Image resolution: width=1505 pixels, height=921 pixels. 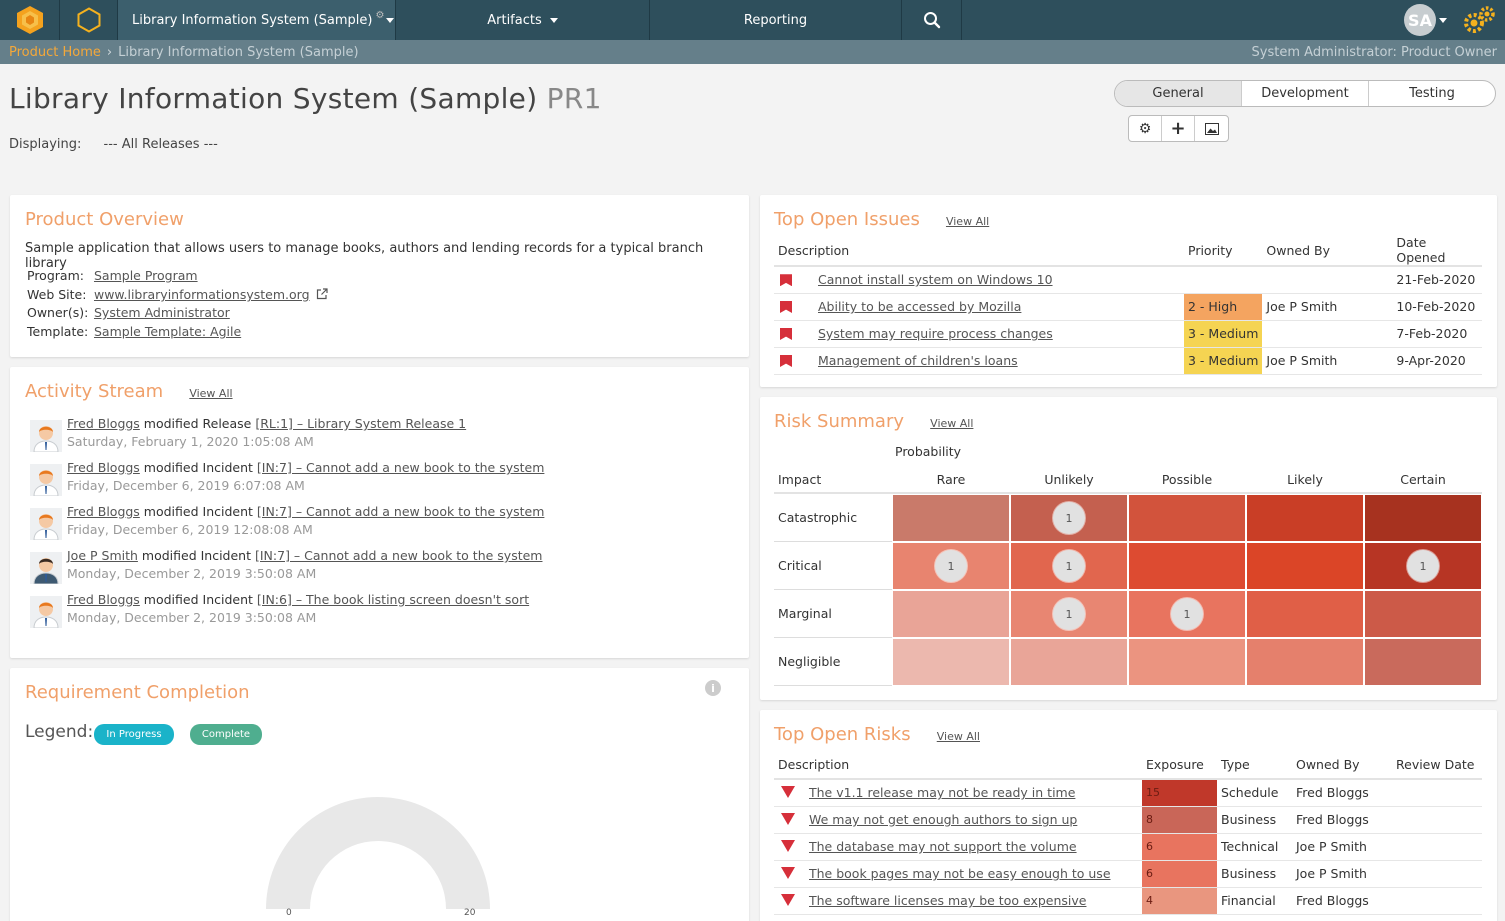 I want to click on review-date-cell, so click(x=1437, y=901).